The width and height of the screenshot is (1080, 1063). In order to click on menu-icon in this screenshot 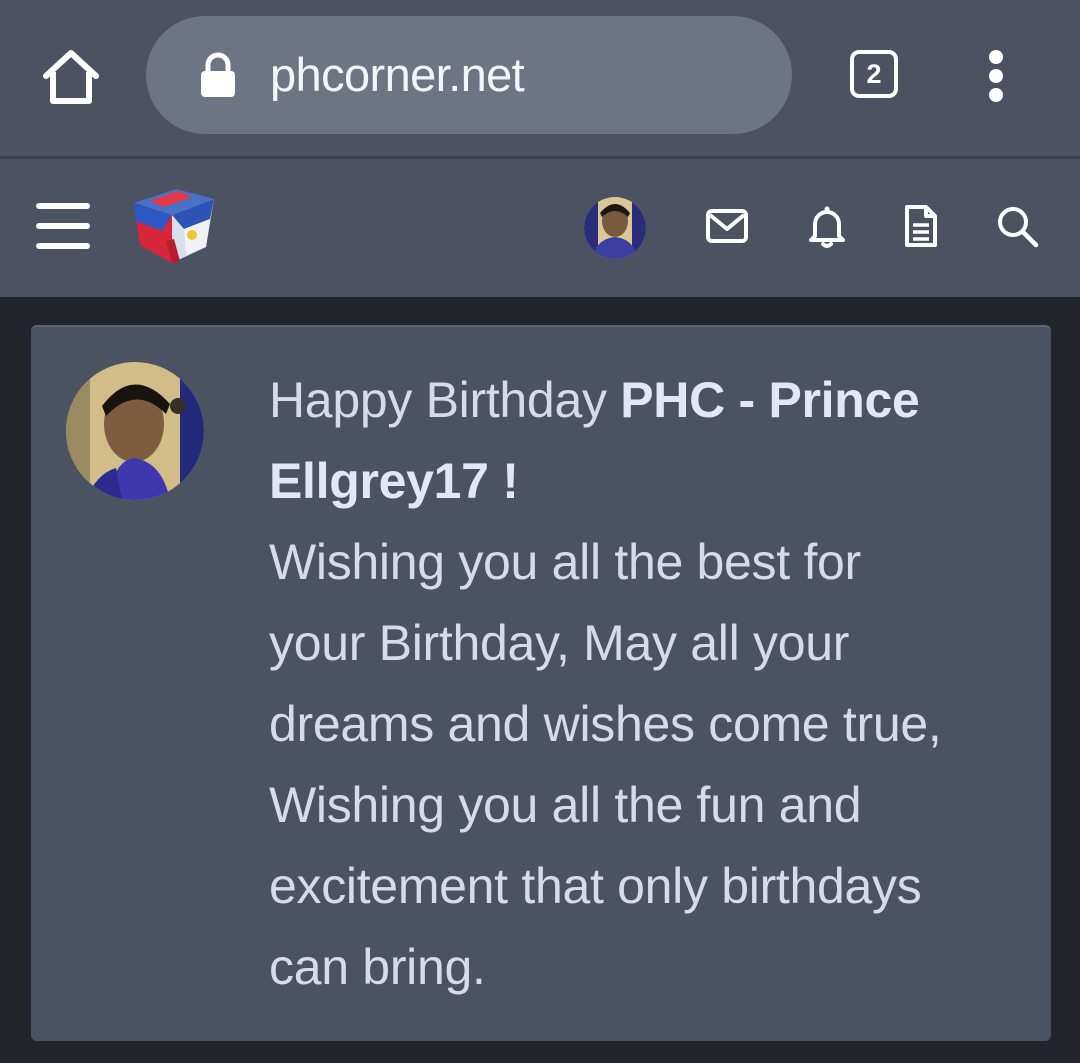, I will do `click(63, 226)`.